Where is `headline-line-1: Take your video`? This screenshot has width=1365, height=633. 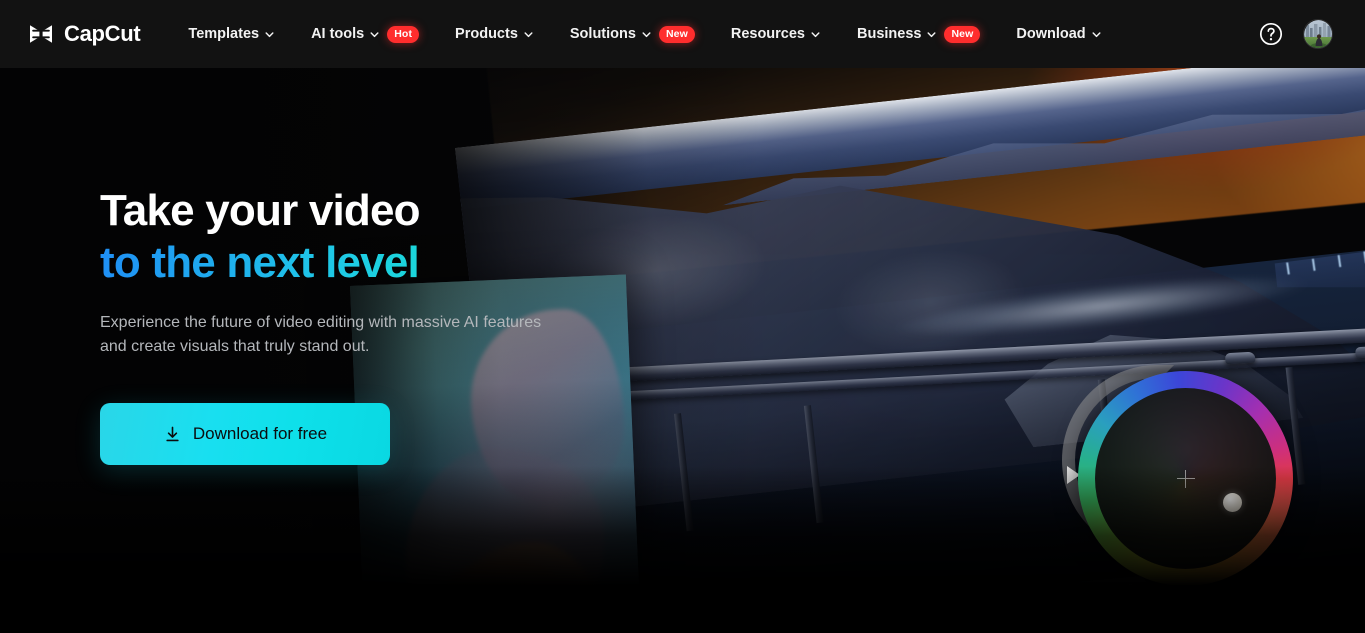 headline-line-1: Take your video is located at coordinates (260, 210).